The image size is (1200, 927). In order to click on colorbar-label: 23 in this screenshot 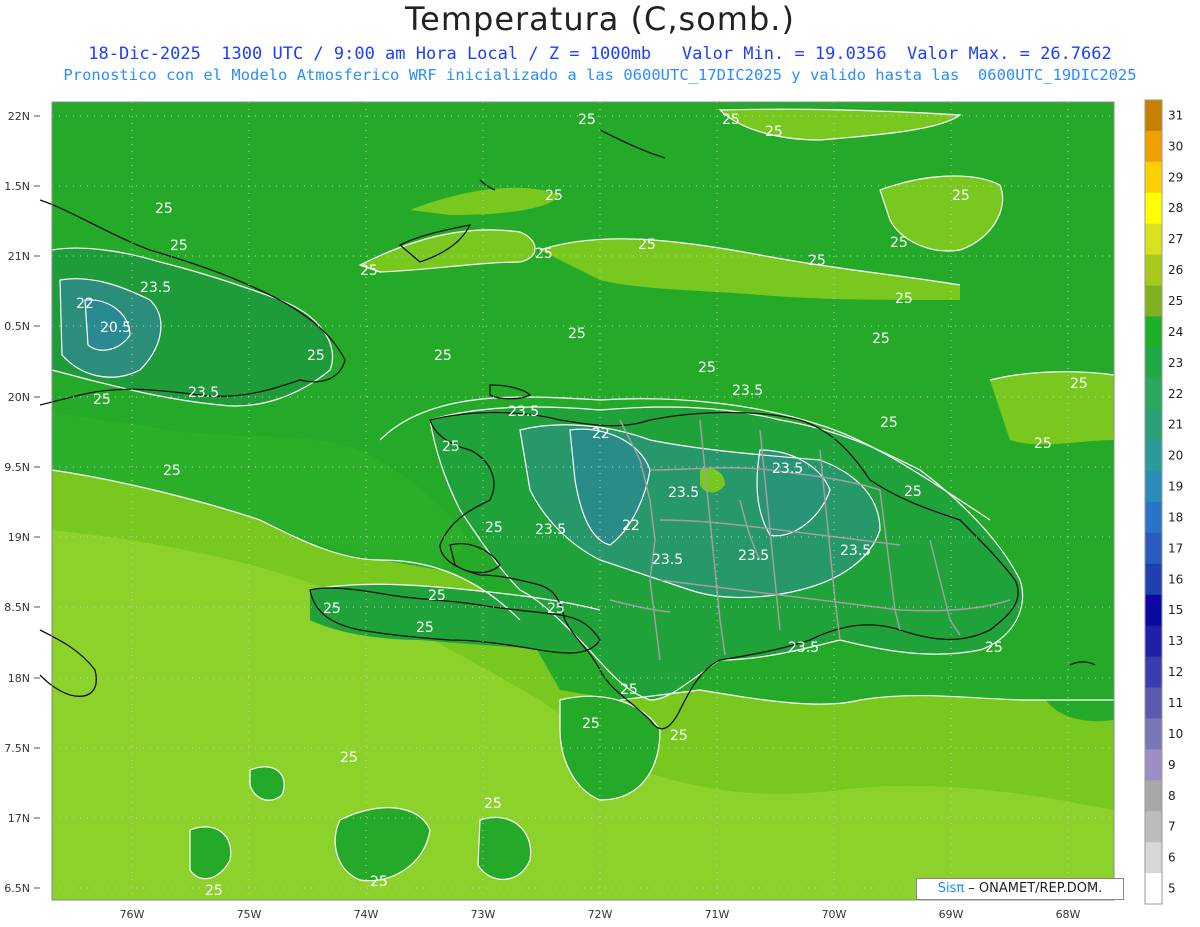, I will do `click(1175, 363)`.